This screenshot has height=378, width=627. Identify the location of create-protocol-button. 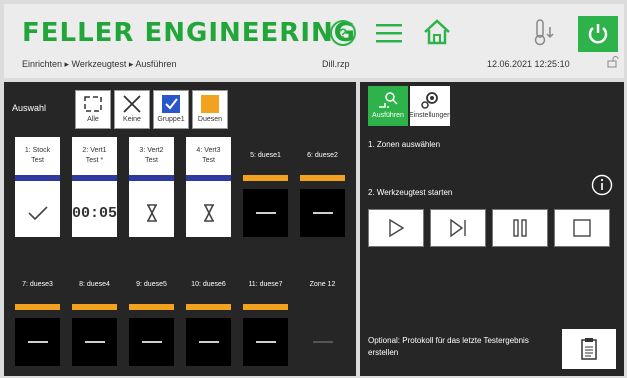
(589, 349).